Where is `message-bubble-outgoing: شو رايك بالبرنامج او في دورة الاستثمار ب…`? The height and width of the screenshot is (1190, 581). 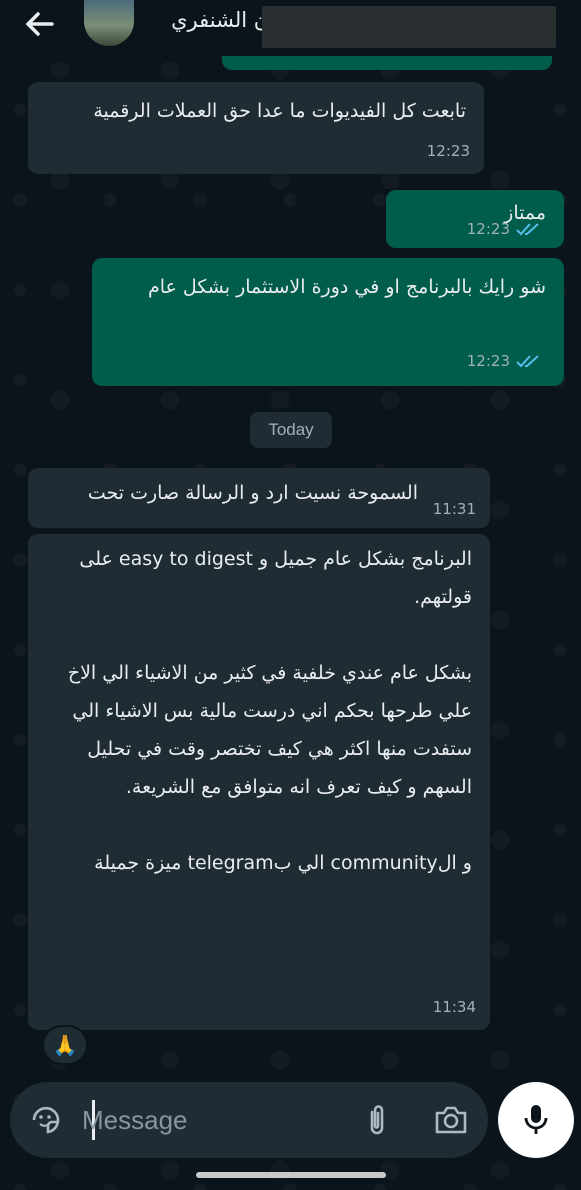
message-bubble-outgoing: شو رايك بالبرنامج او في دورة الاستثمار ب… is located at coordinates (328, 322).